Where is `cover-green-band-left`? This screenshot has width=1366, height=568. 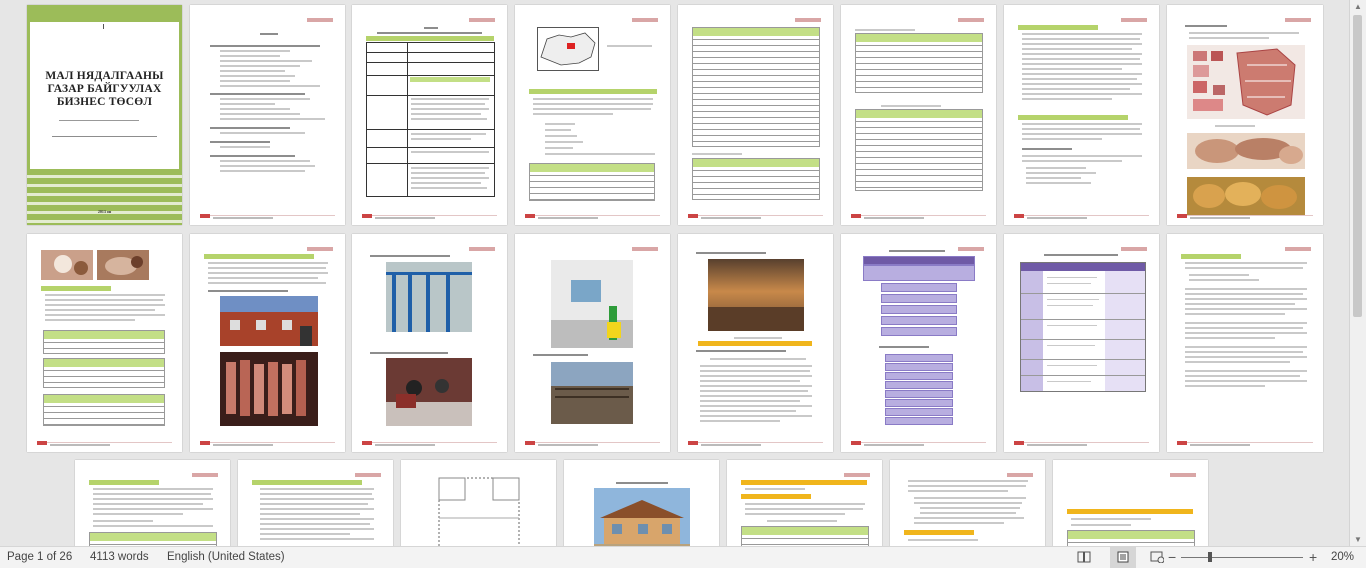
cover-green-band-left is located at coordinates (28, 95).